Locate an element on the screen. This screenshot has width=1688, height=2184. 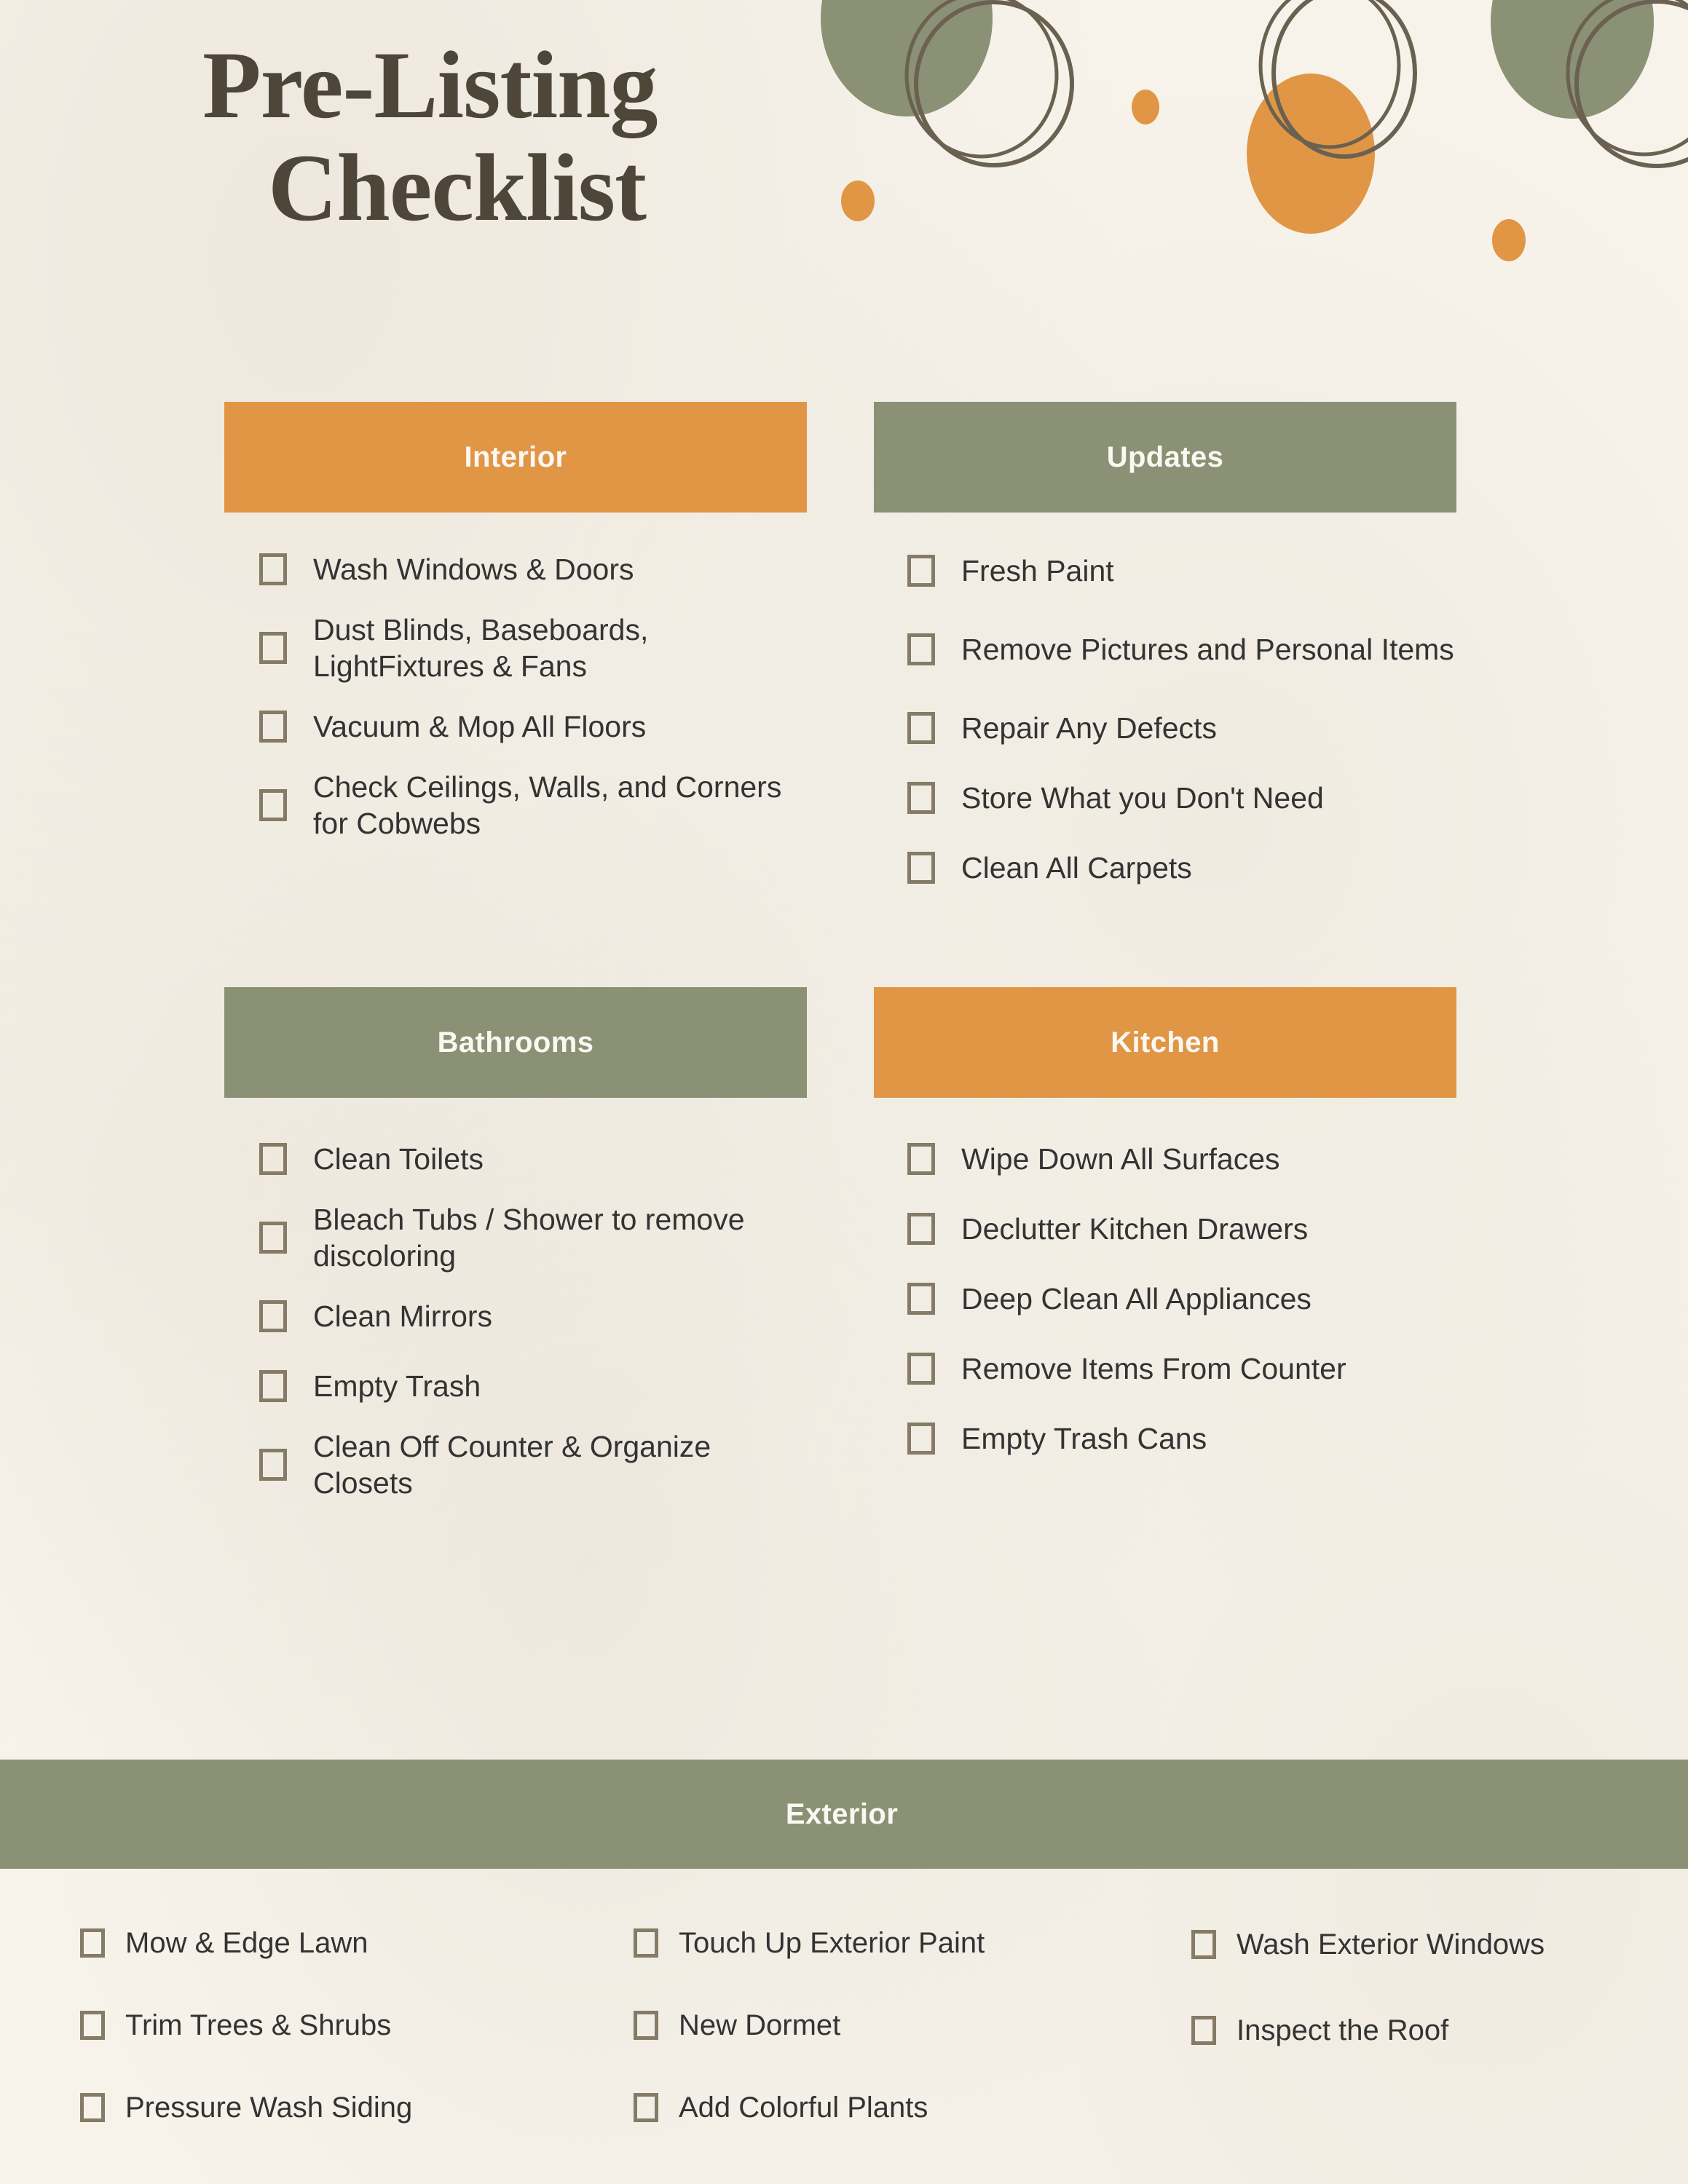
checklist-item: Store What you Don't Need is located at coordinates (1165, 798).